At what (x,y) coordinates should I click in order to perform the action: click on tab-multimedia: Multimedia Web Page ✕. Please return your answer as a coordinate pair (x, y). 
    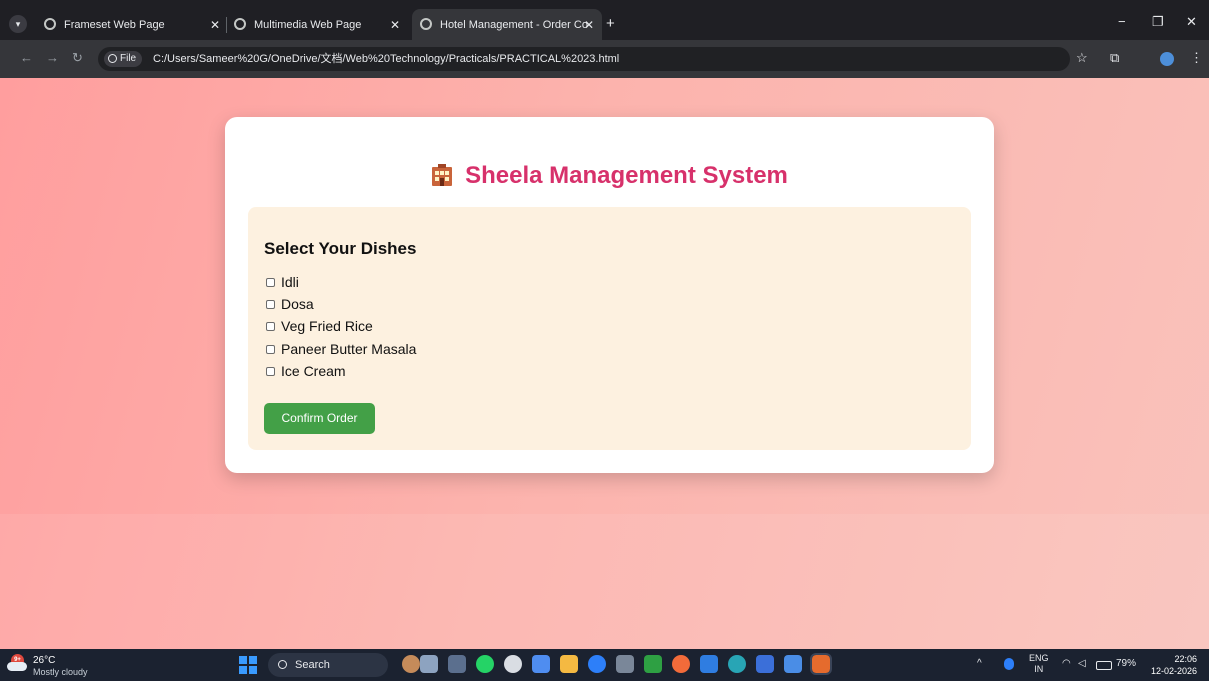
    Looking at the image, I should click on (319, 25).